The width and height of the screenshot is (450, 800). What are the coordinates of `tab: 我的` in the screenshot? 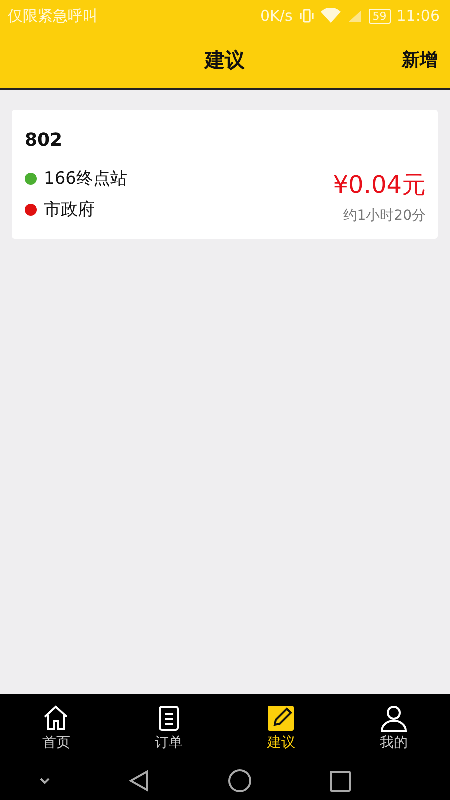 It's located at (394, 728).